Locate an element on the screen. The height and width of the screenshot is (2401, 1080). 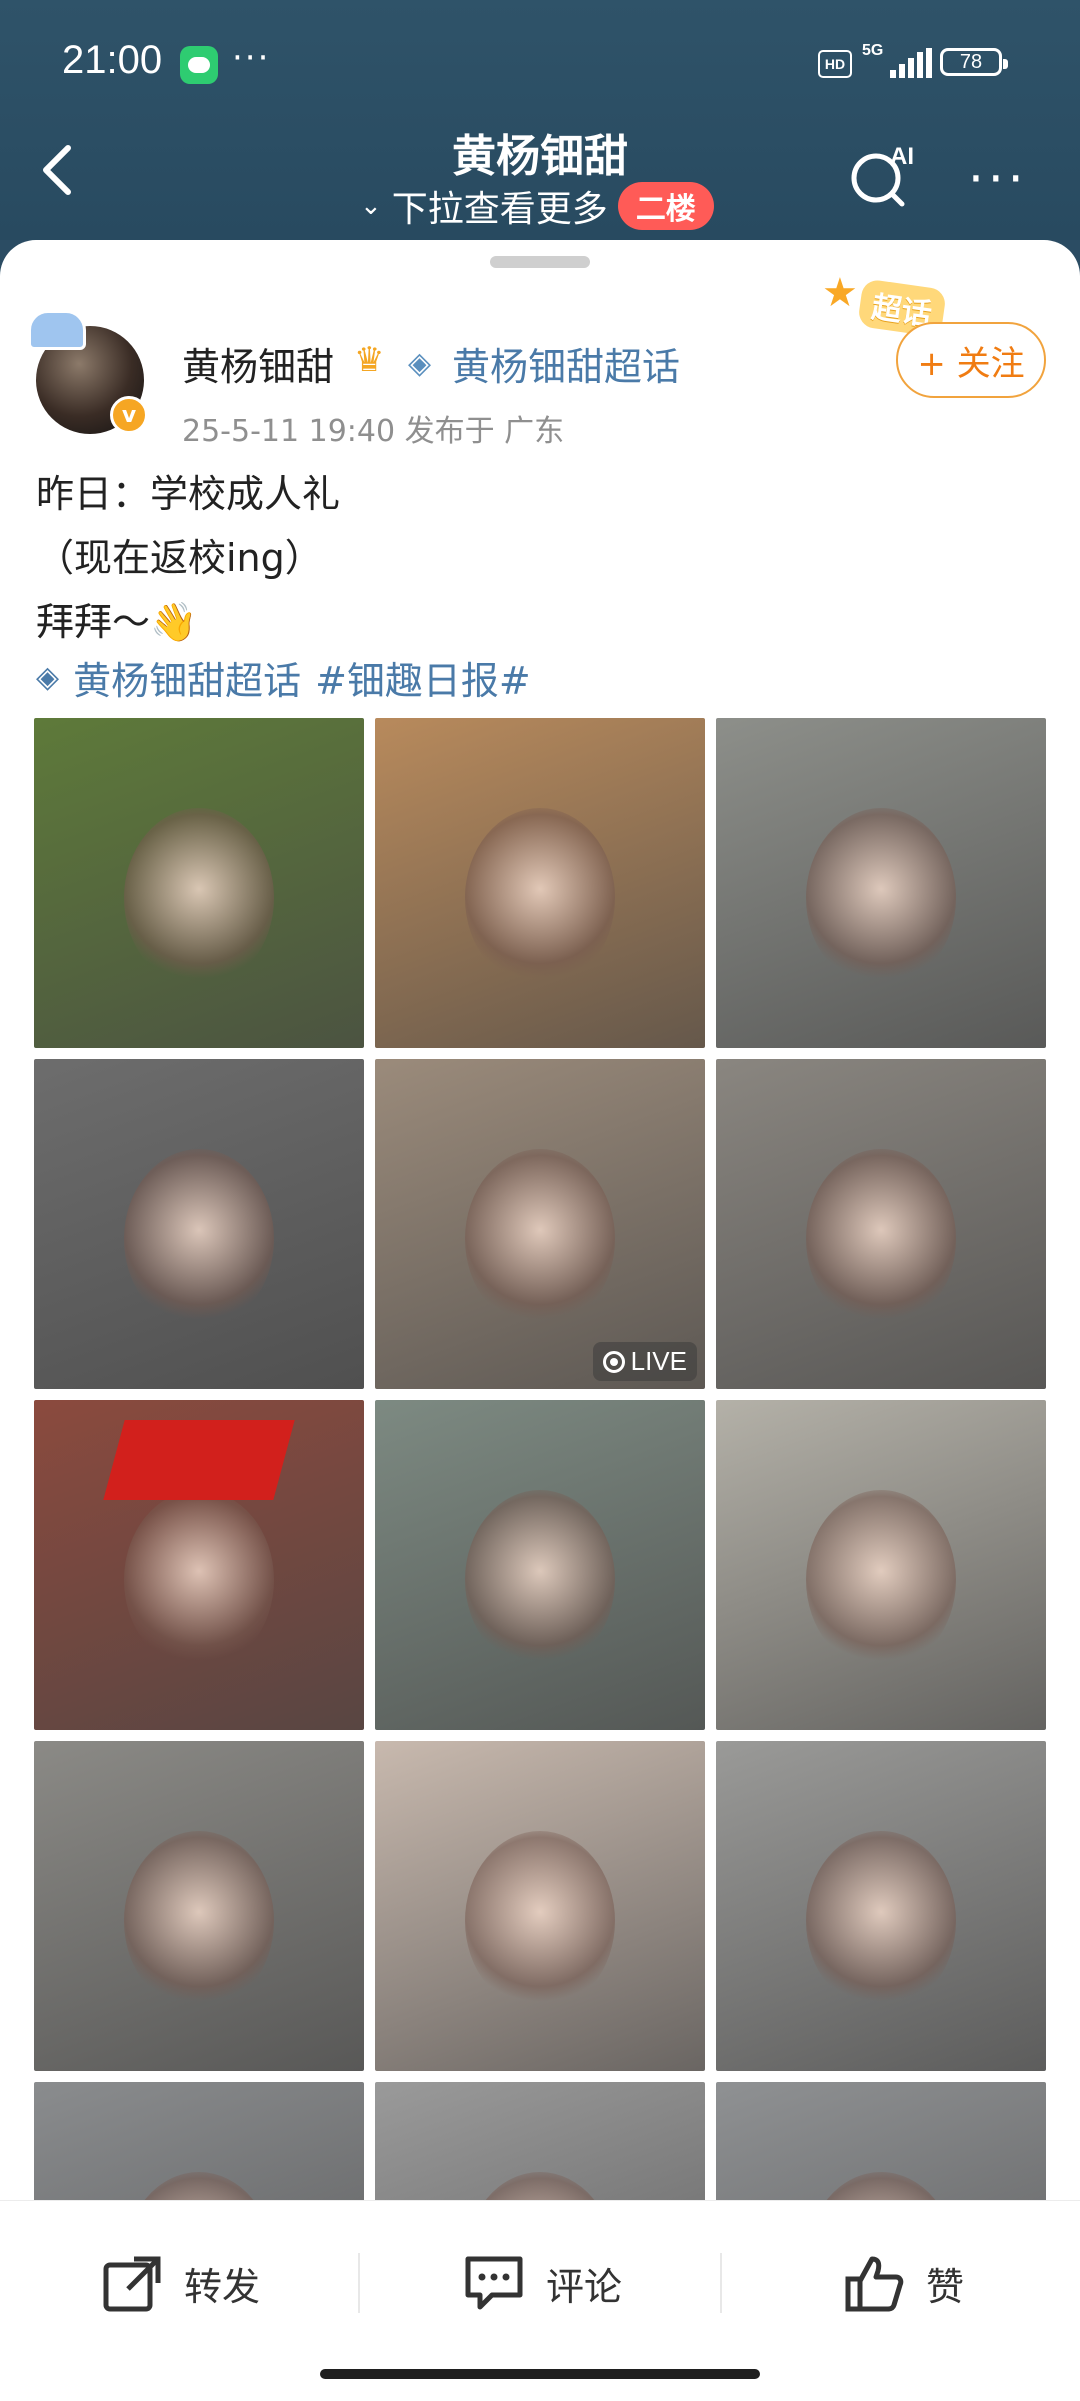
comment-icon is located at coordinates (494, 2283).